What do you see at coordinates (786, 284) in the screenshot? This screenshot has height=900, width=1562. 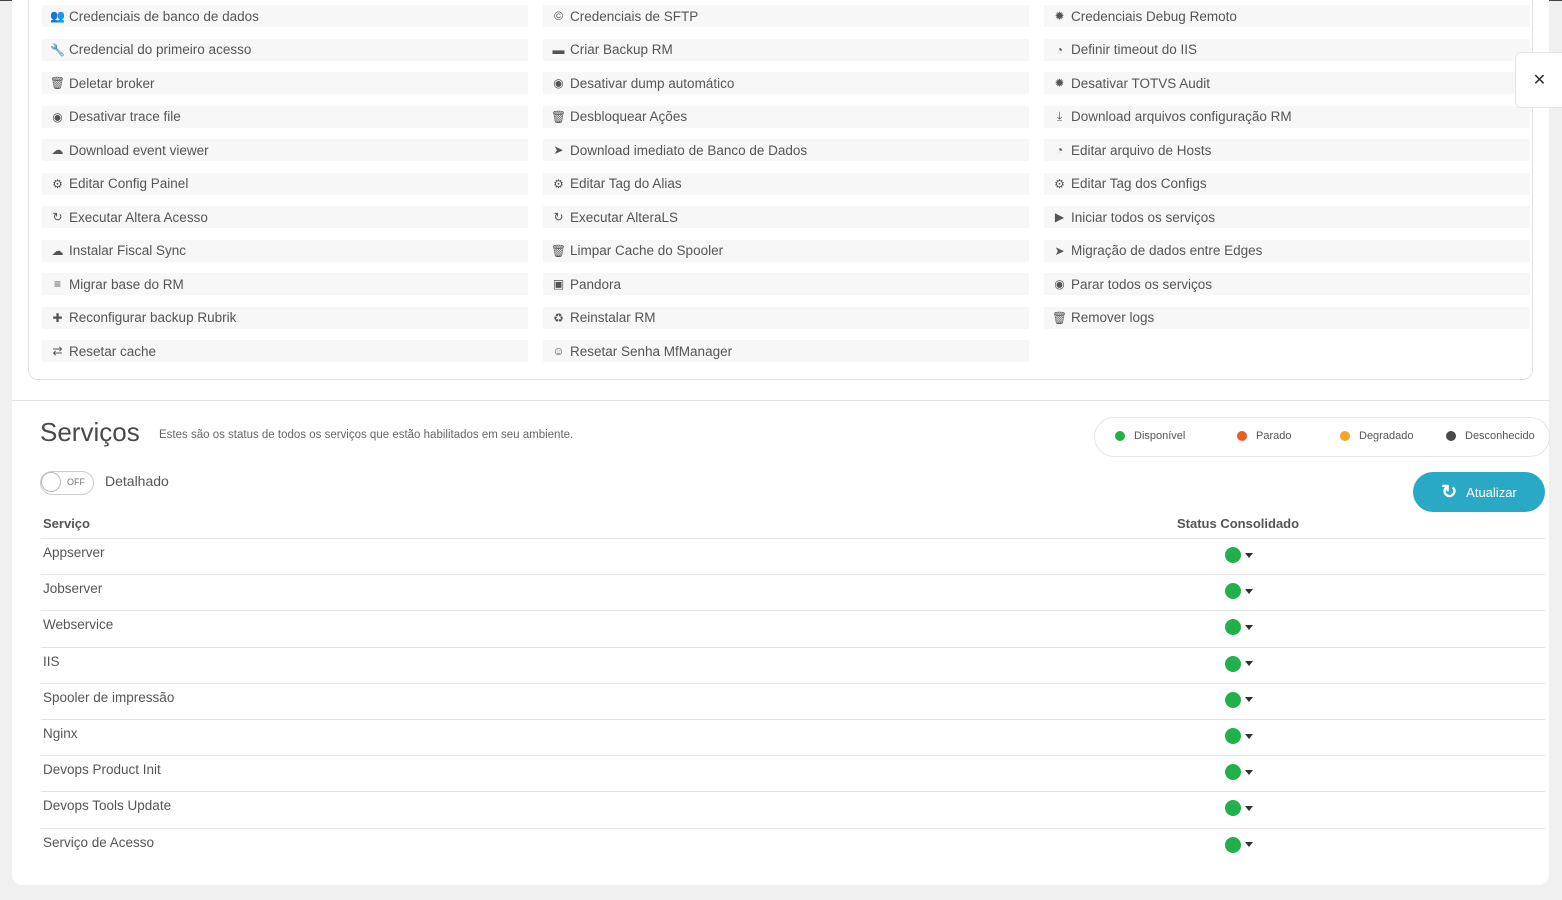 I see `action-button: ▣ Pandora` at bounding box center [786, 284].